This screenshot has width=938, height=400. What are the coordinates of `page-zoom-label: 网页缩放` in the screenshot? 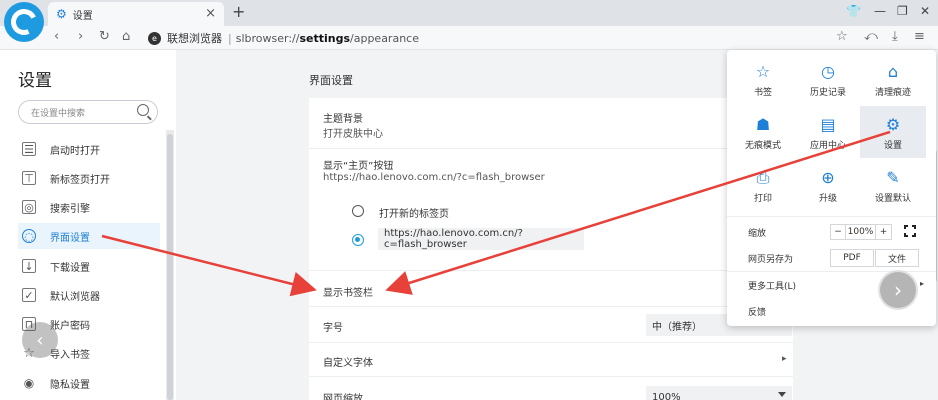 It's located at (343, 397).